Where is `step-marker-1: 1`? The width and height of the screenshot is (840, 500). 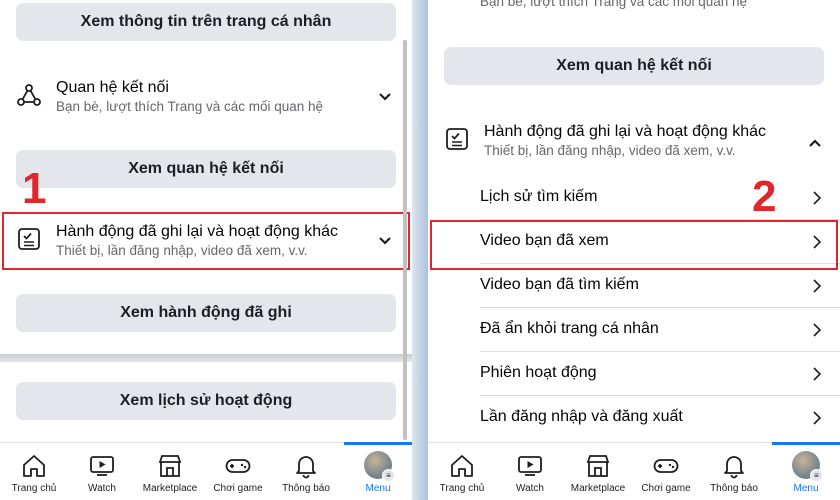 step-marker-1: 1 is located at coordinates (34, 188).